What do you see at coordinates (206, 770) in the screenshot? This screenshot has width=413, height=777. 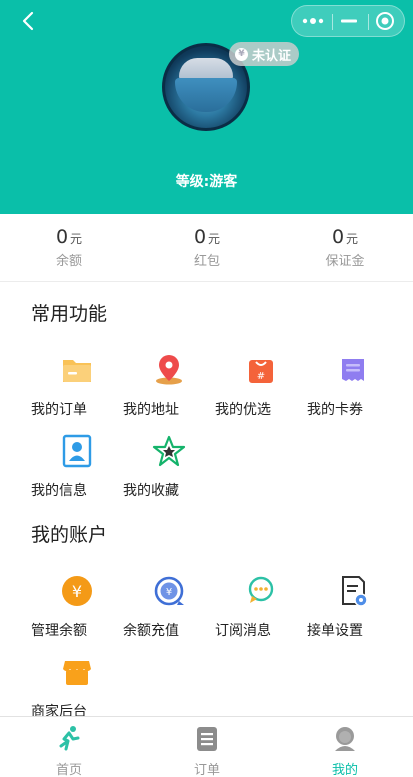 I see `tab-label: 订单` at bounding box center [206, 770].